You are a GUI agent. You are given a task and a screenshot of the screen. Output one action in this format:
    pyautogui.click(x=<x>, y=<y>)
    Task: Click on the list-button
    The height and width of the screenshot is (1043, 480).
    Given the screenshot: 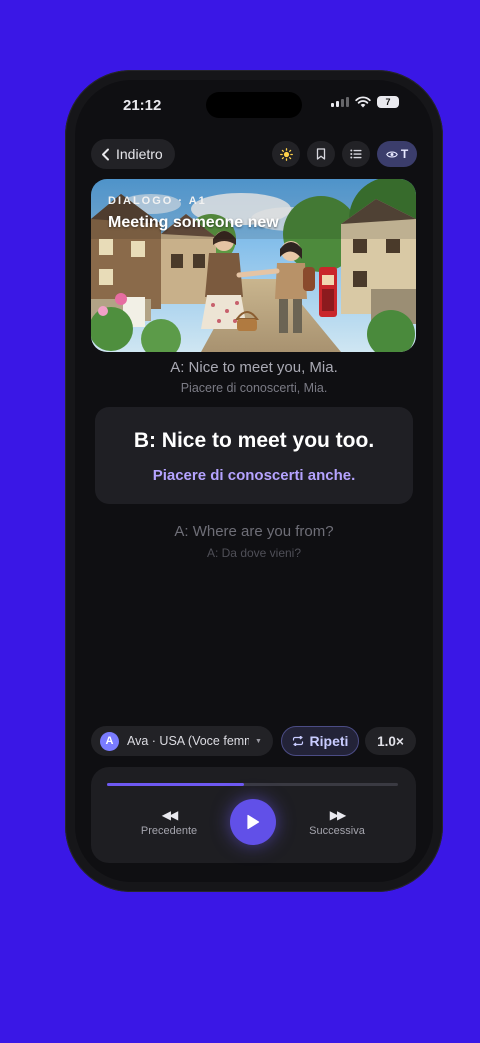 What is the action you would take?
    pyautogui.click(x=356, y=154)
    